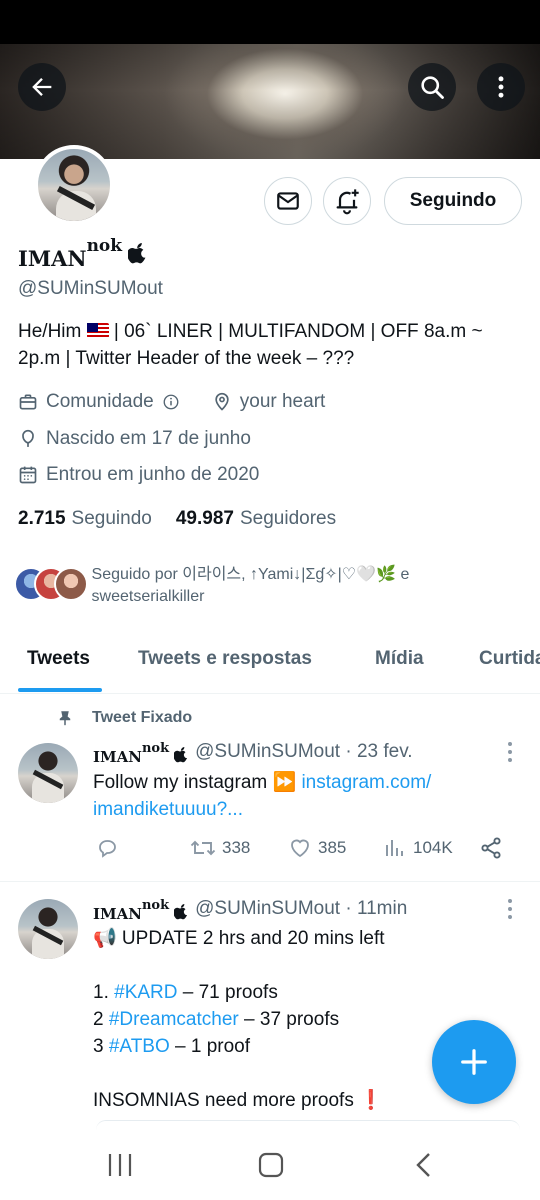  I want to click on recent-apps-icon, so click(120, 1165).